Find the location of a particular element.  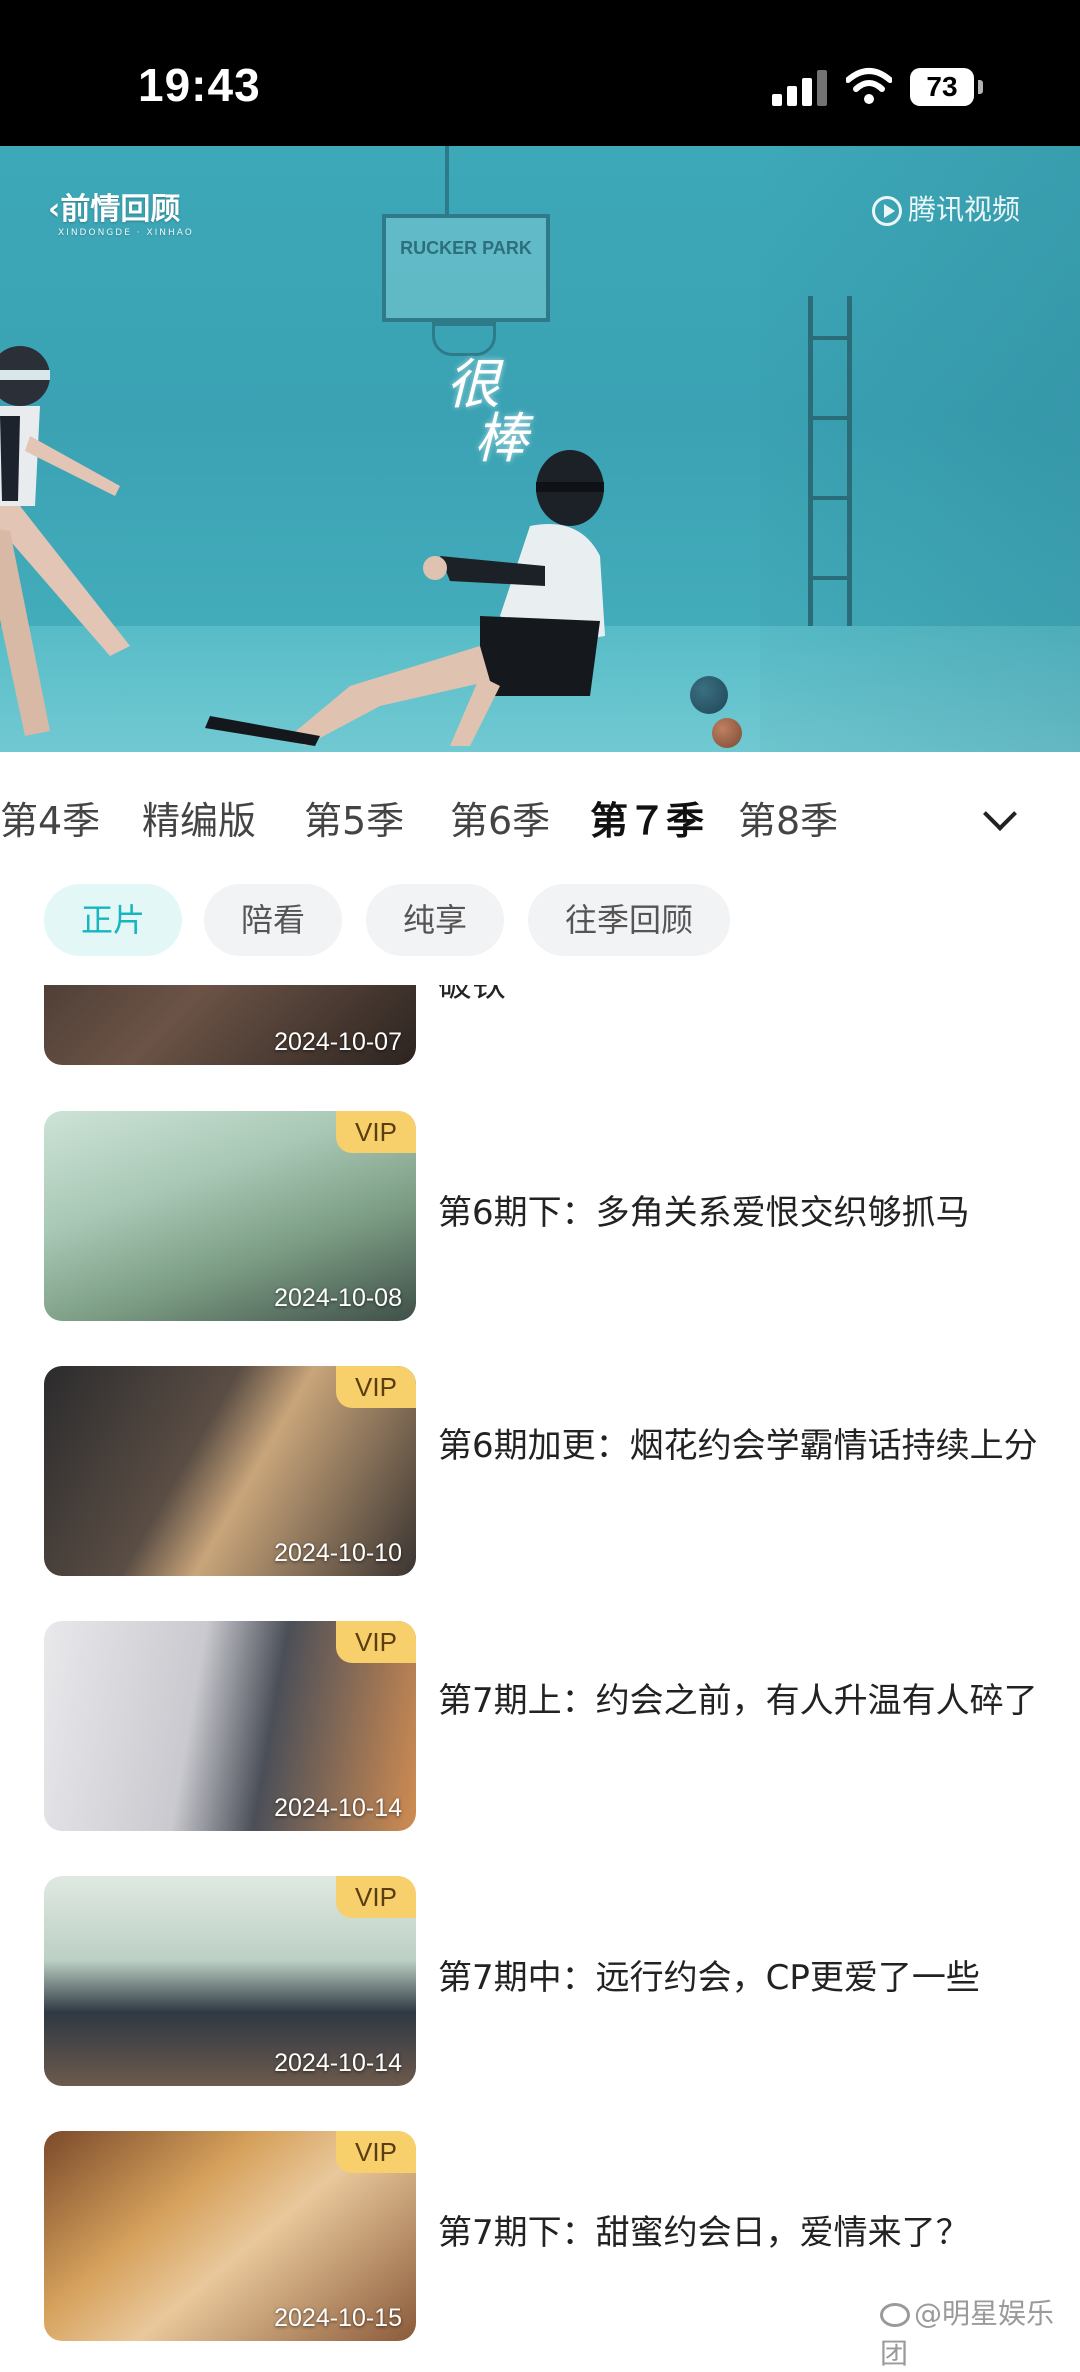

episode-item: VIP 2024-10-08 第6期下：多角关系爱恨交织够抓马 is located at coordinates (544, 1216).